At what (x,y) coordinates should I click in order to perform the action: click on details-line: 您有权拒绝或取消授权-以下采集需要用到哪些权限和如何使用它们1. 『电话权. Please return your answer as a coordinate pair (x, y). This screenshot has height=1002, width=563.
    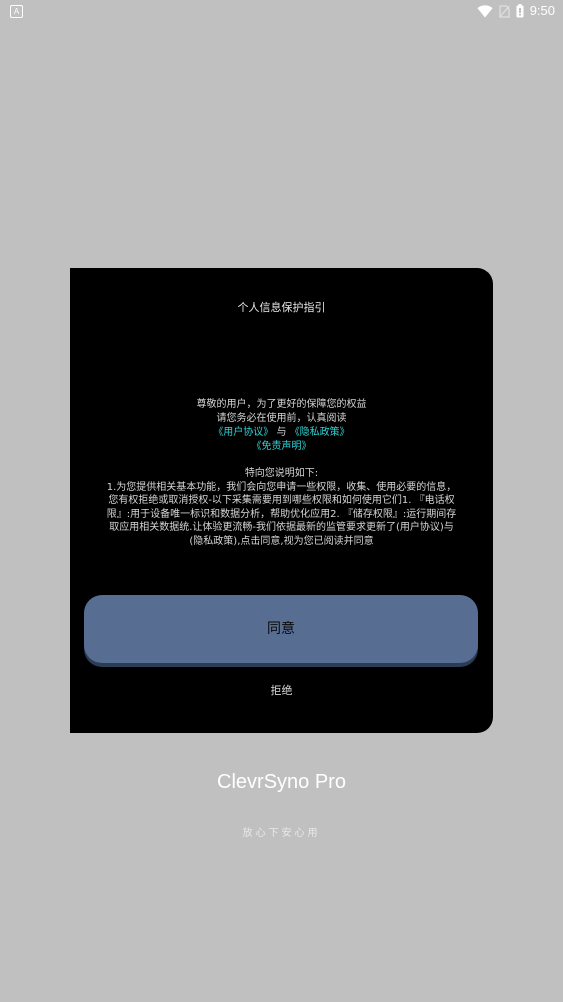
    Looking at the image, I should click on (281, 500).